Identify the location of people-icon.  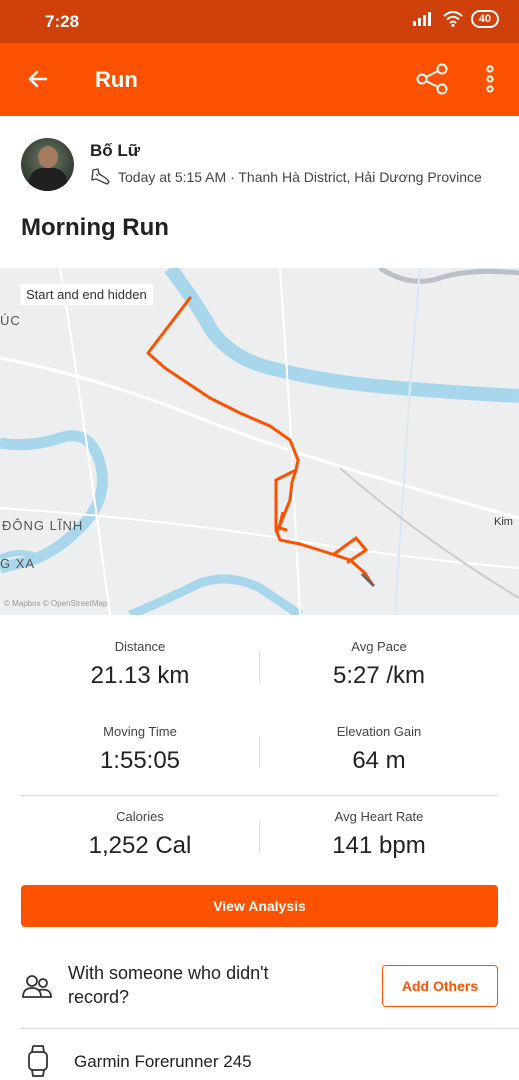
(37, 986).